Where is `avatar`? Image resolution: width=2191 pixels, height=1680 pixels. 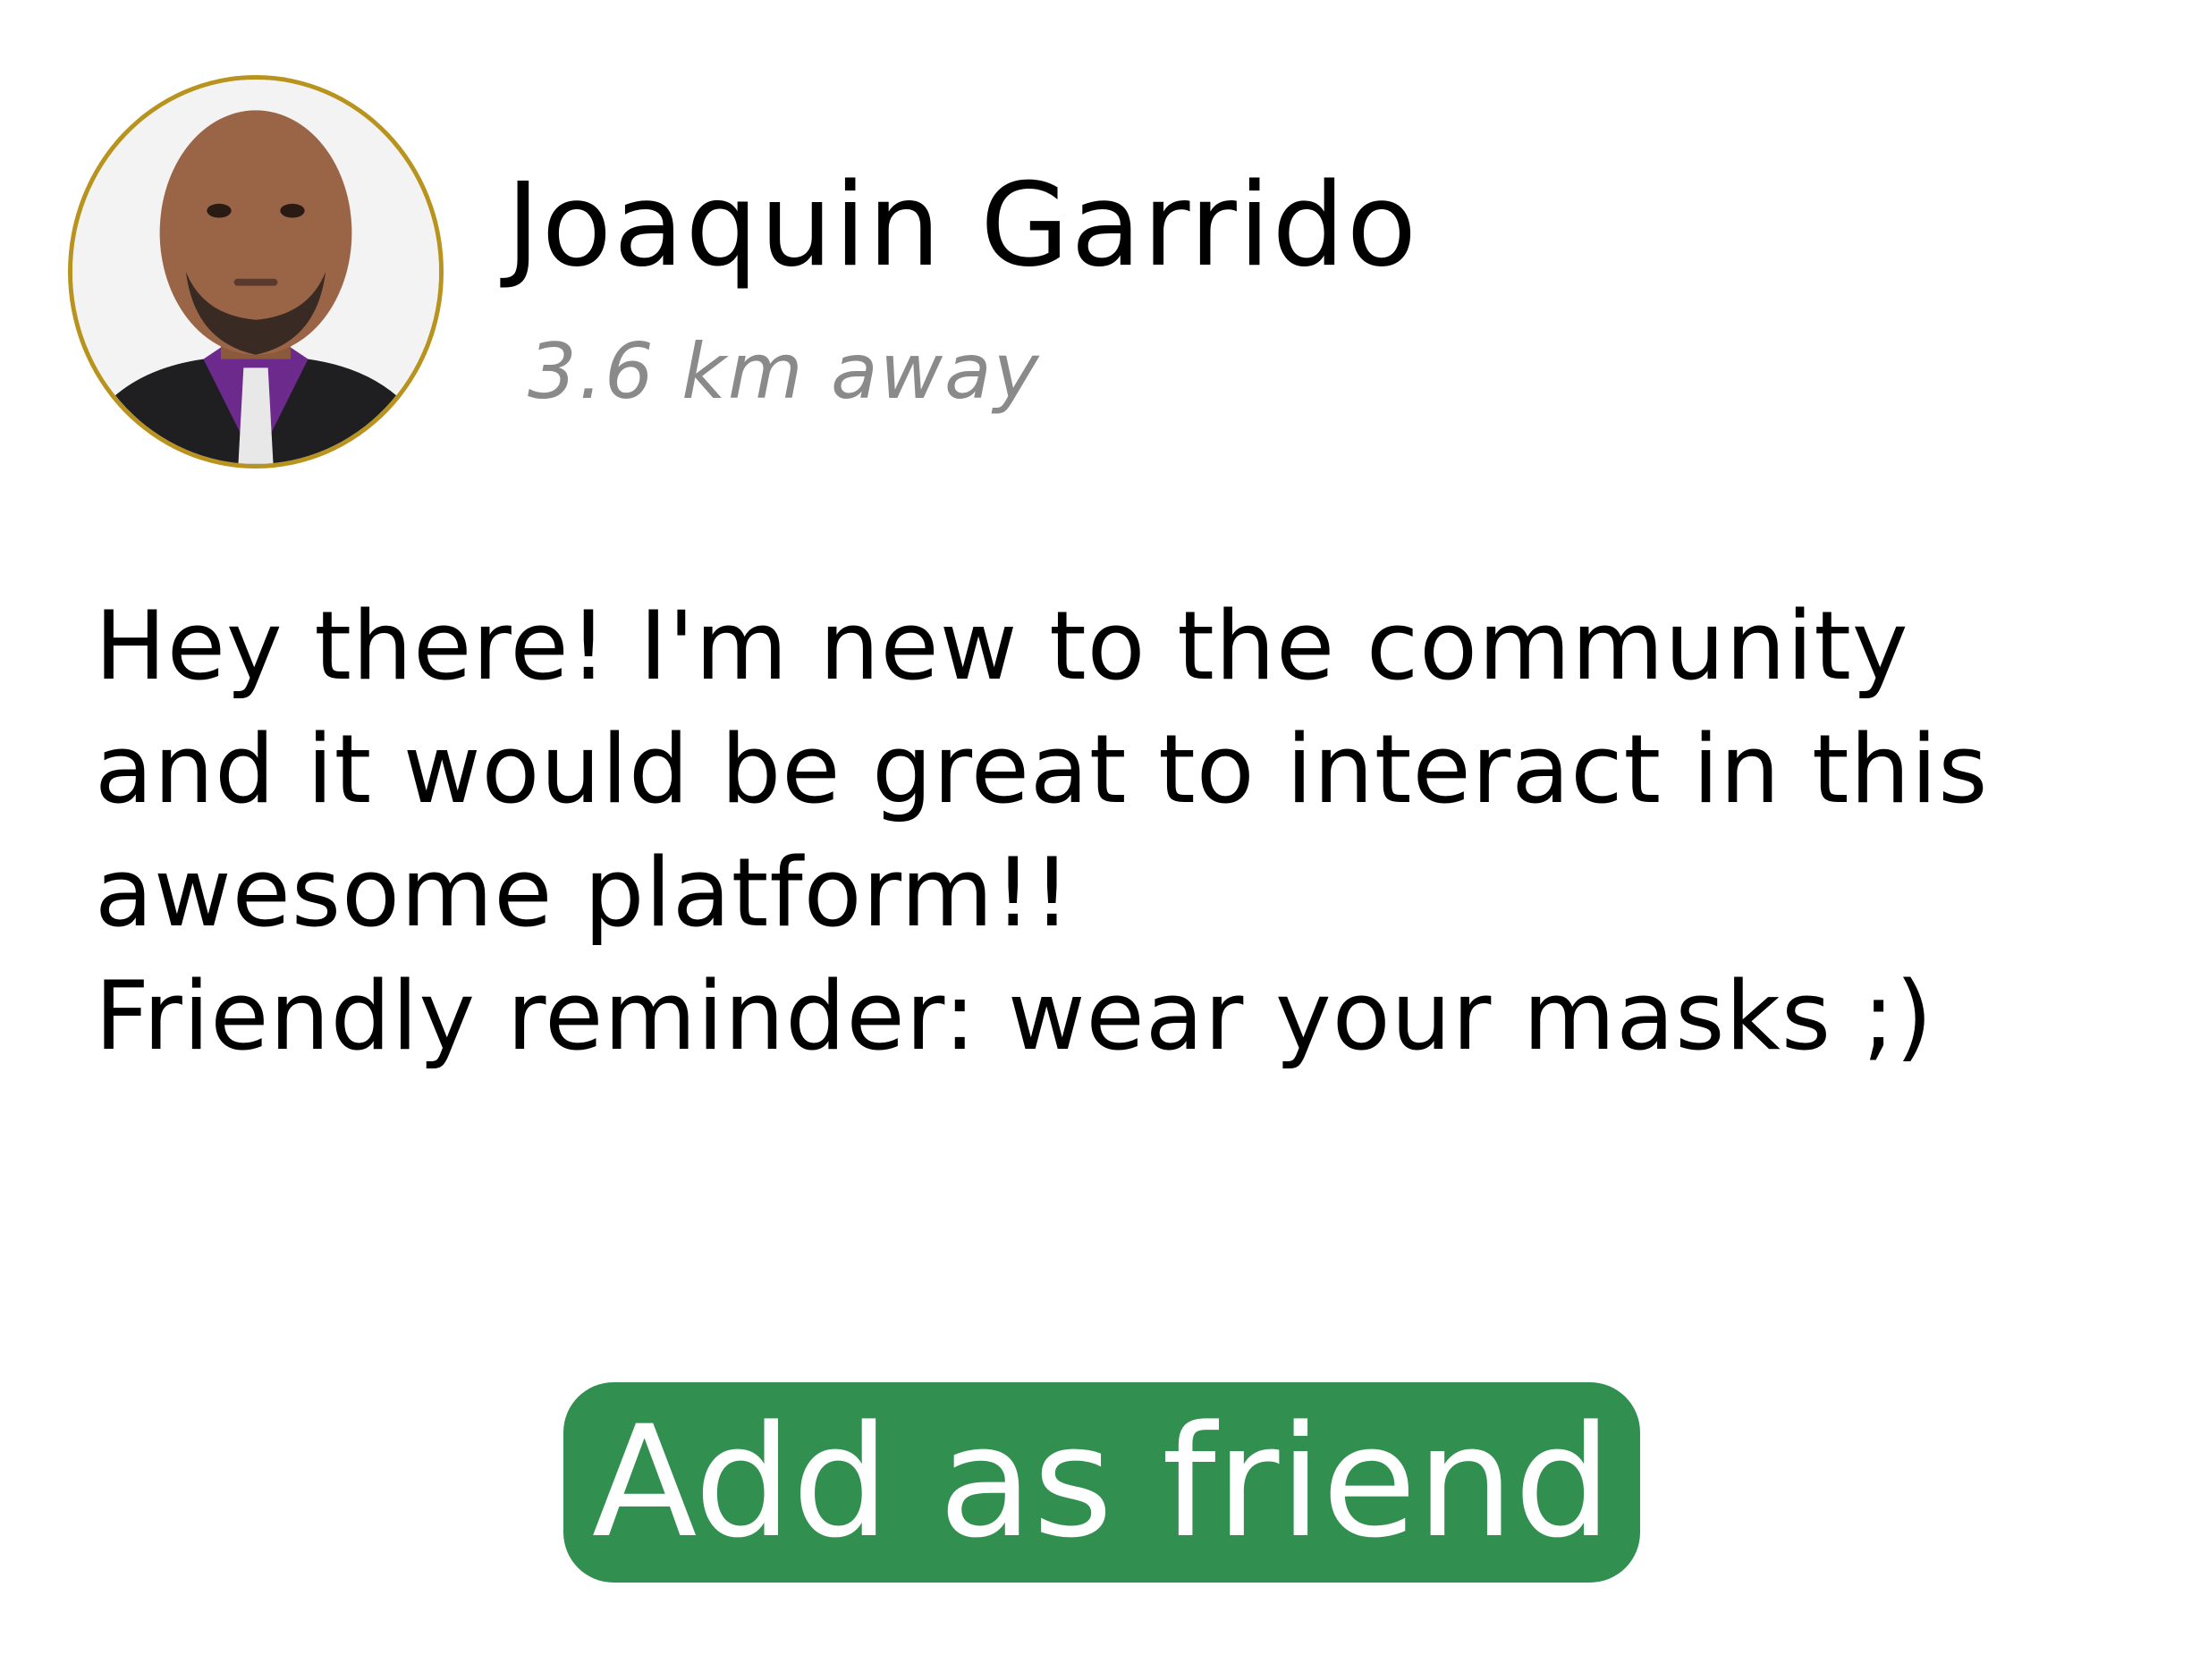 avatar is located at coordinates (256, 272).